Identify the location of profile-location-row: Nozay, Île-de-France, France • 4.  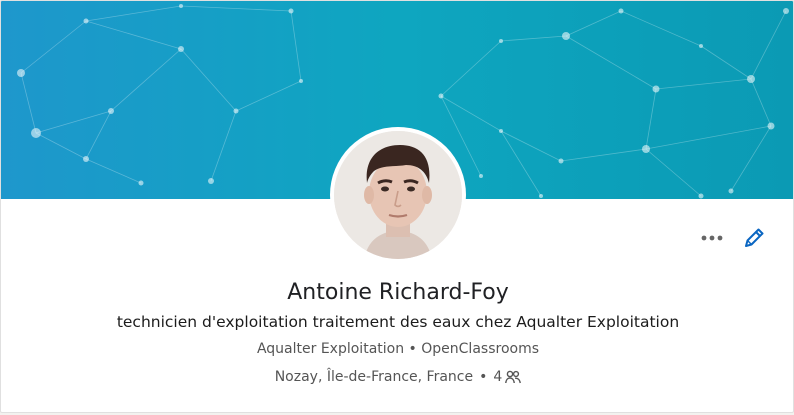
(397, 377).